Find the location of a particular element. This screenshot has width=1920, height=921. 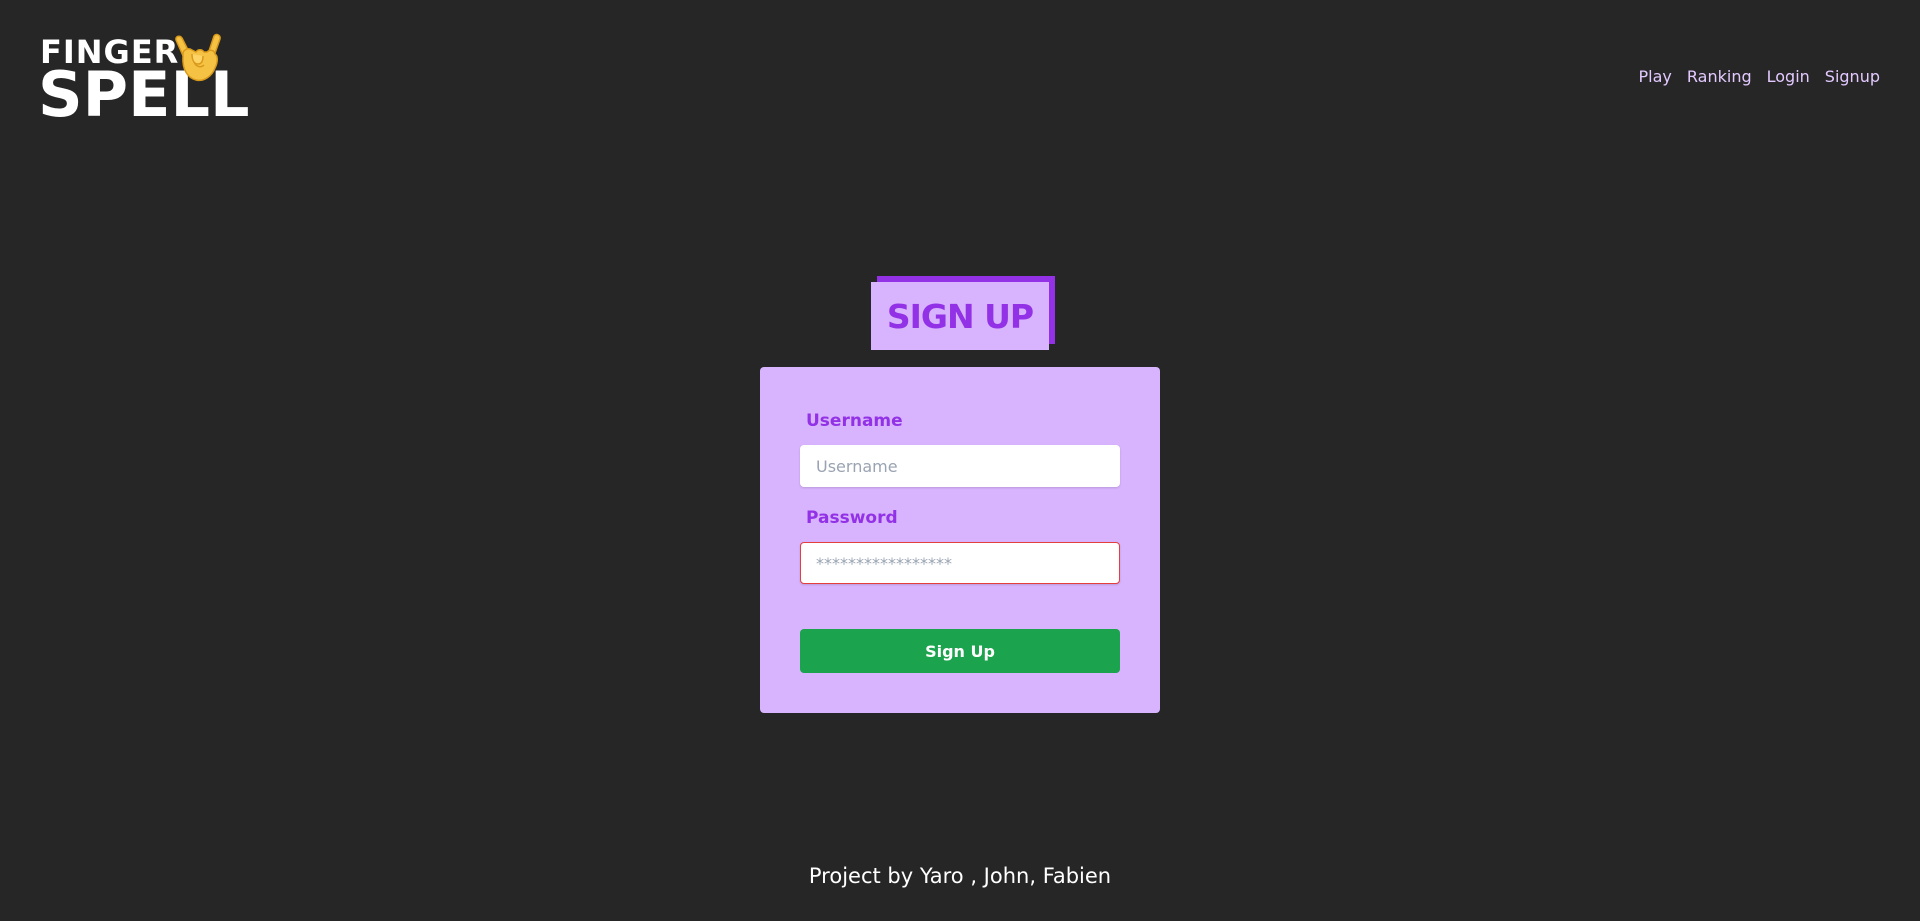

password-input is located at coordinates (960, 563).